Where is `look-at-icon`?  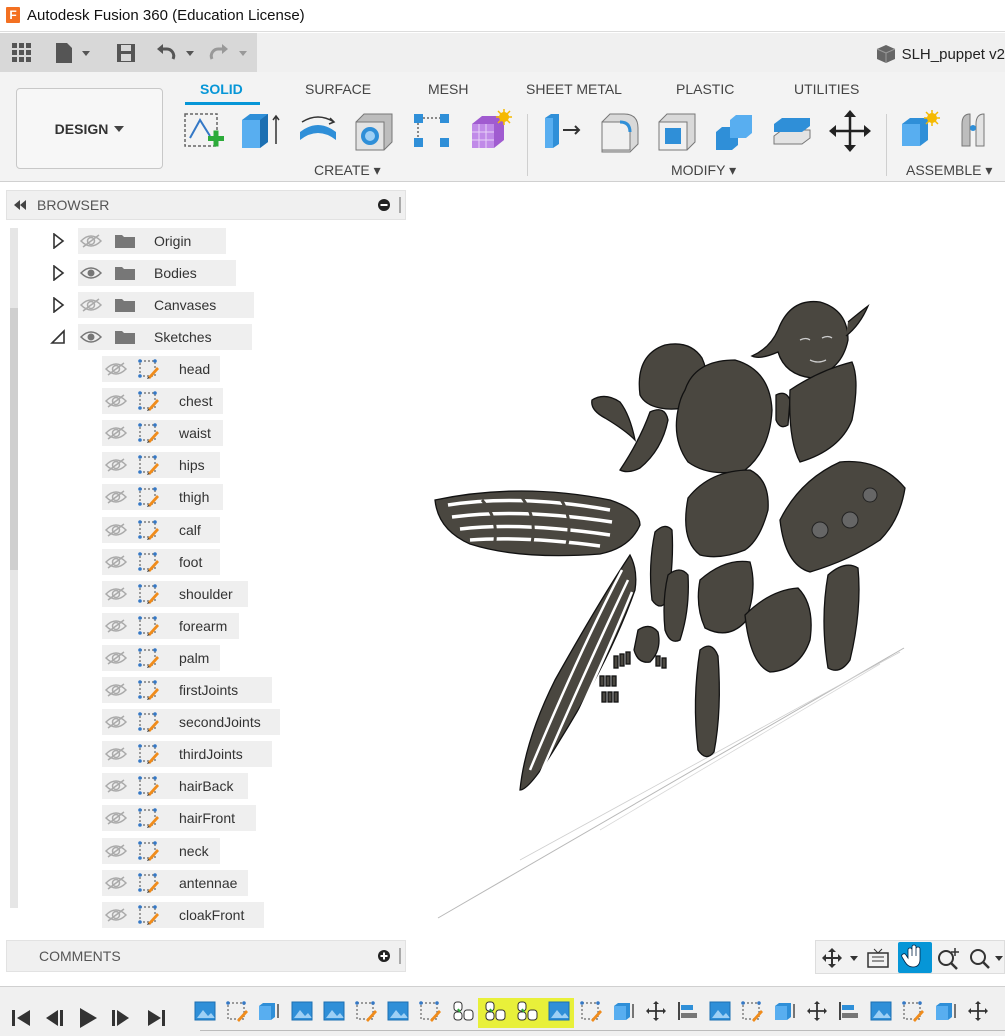
look-at-icon is located at coordinates (878, 958).